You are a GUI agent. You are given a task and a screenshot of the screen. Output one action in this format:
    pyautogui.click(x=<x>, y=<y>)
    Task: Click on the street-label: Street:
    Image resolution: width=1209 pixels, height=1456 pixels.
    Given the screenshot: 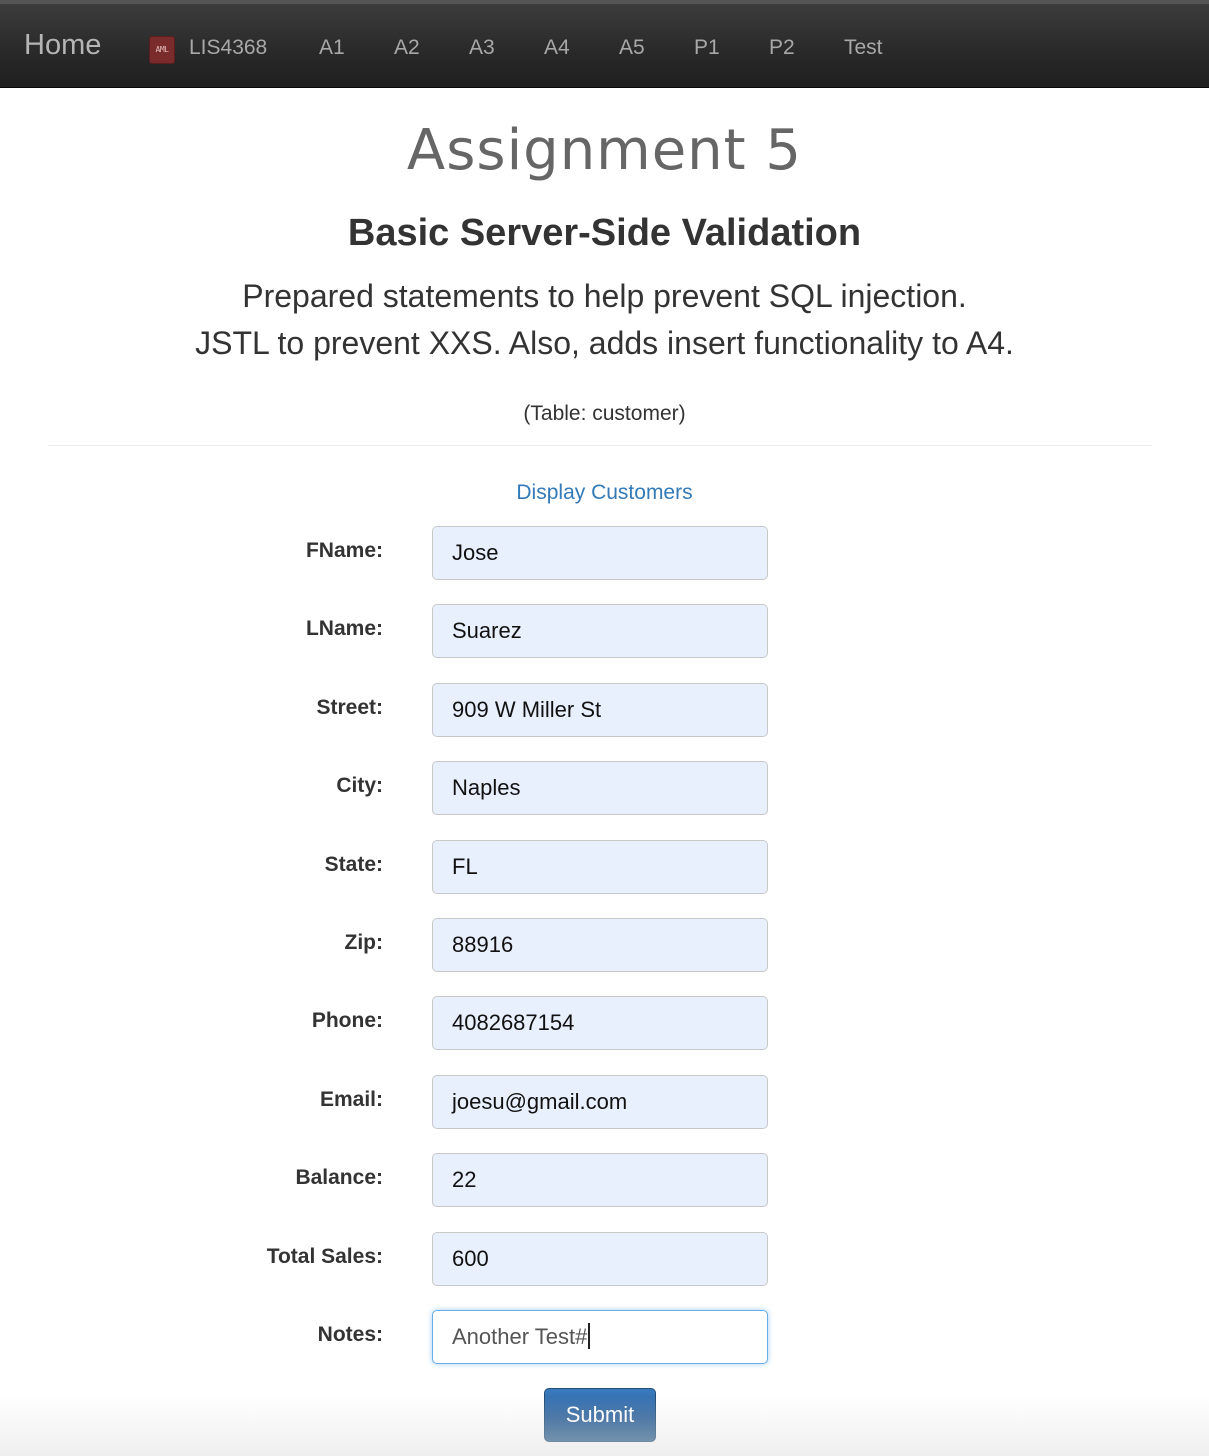 What is the action you would take?
    pyautogui.click(x=349, y=707)
    